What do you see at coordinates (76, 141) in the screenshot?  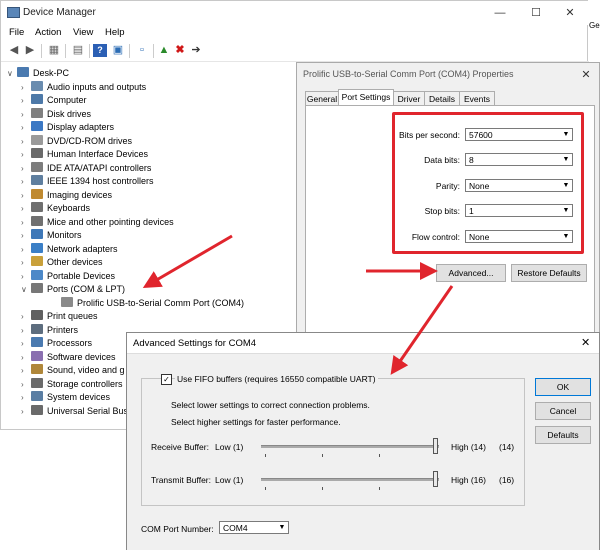 I see `tree-item: › DVD/CD-ROM drives` at bounding box center [76, 141].